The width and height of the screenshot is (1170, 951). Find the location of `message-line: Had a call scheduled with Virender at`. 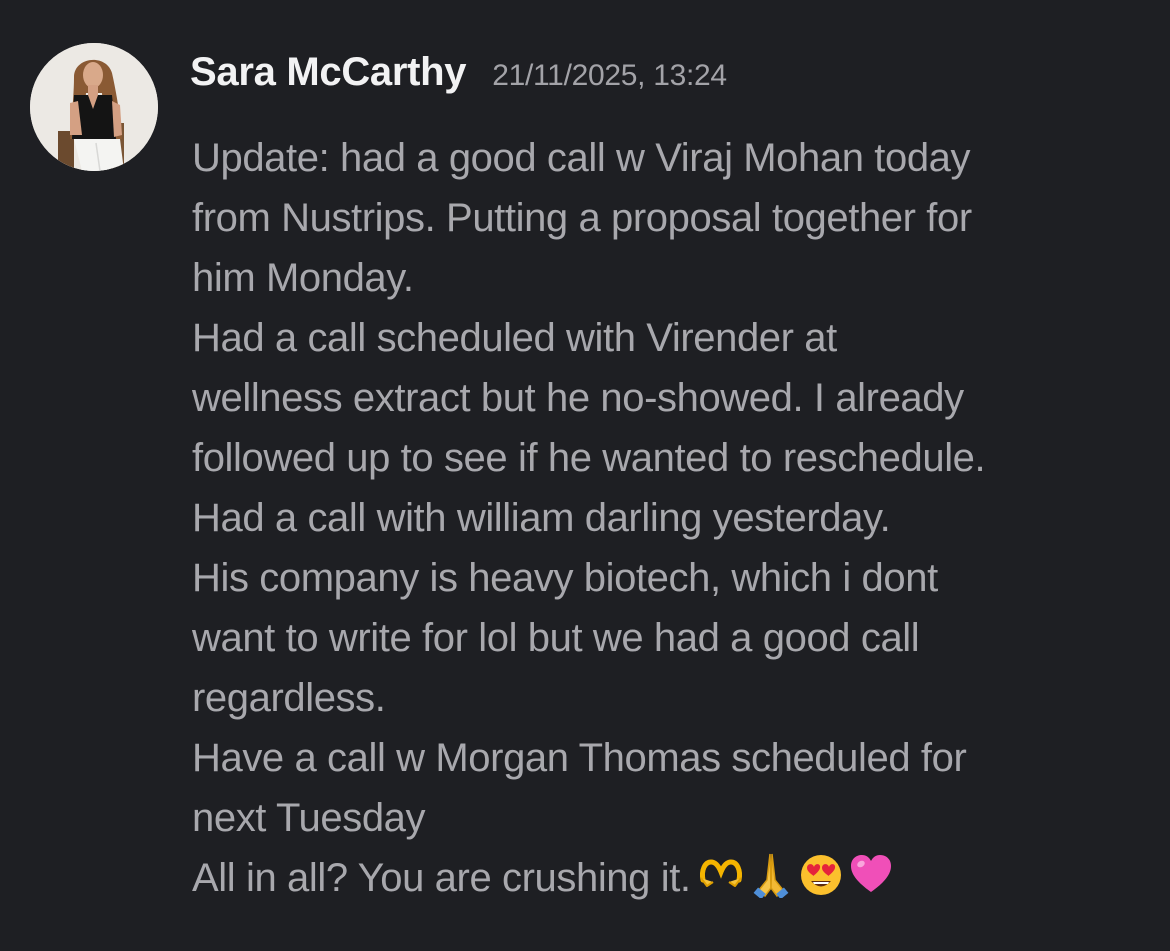

message-line: Had a call scheduled with Virender at is located at coordinates (514, 338).